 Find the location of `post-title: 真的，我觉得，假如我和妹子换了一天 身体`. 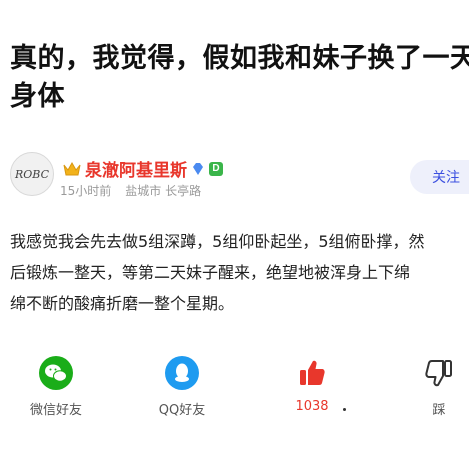

post-title: 真的，我觉得，假如我和妹子换了一天 身体 is located at coordinates (239, 77).